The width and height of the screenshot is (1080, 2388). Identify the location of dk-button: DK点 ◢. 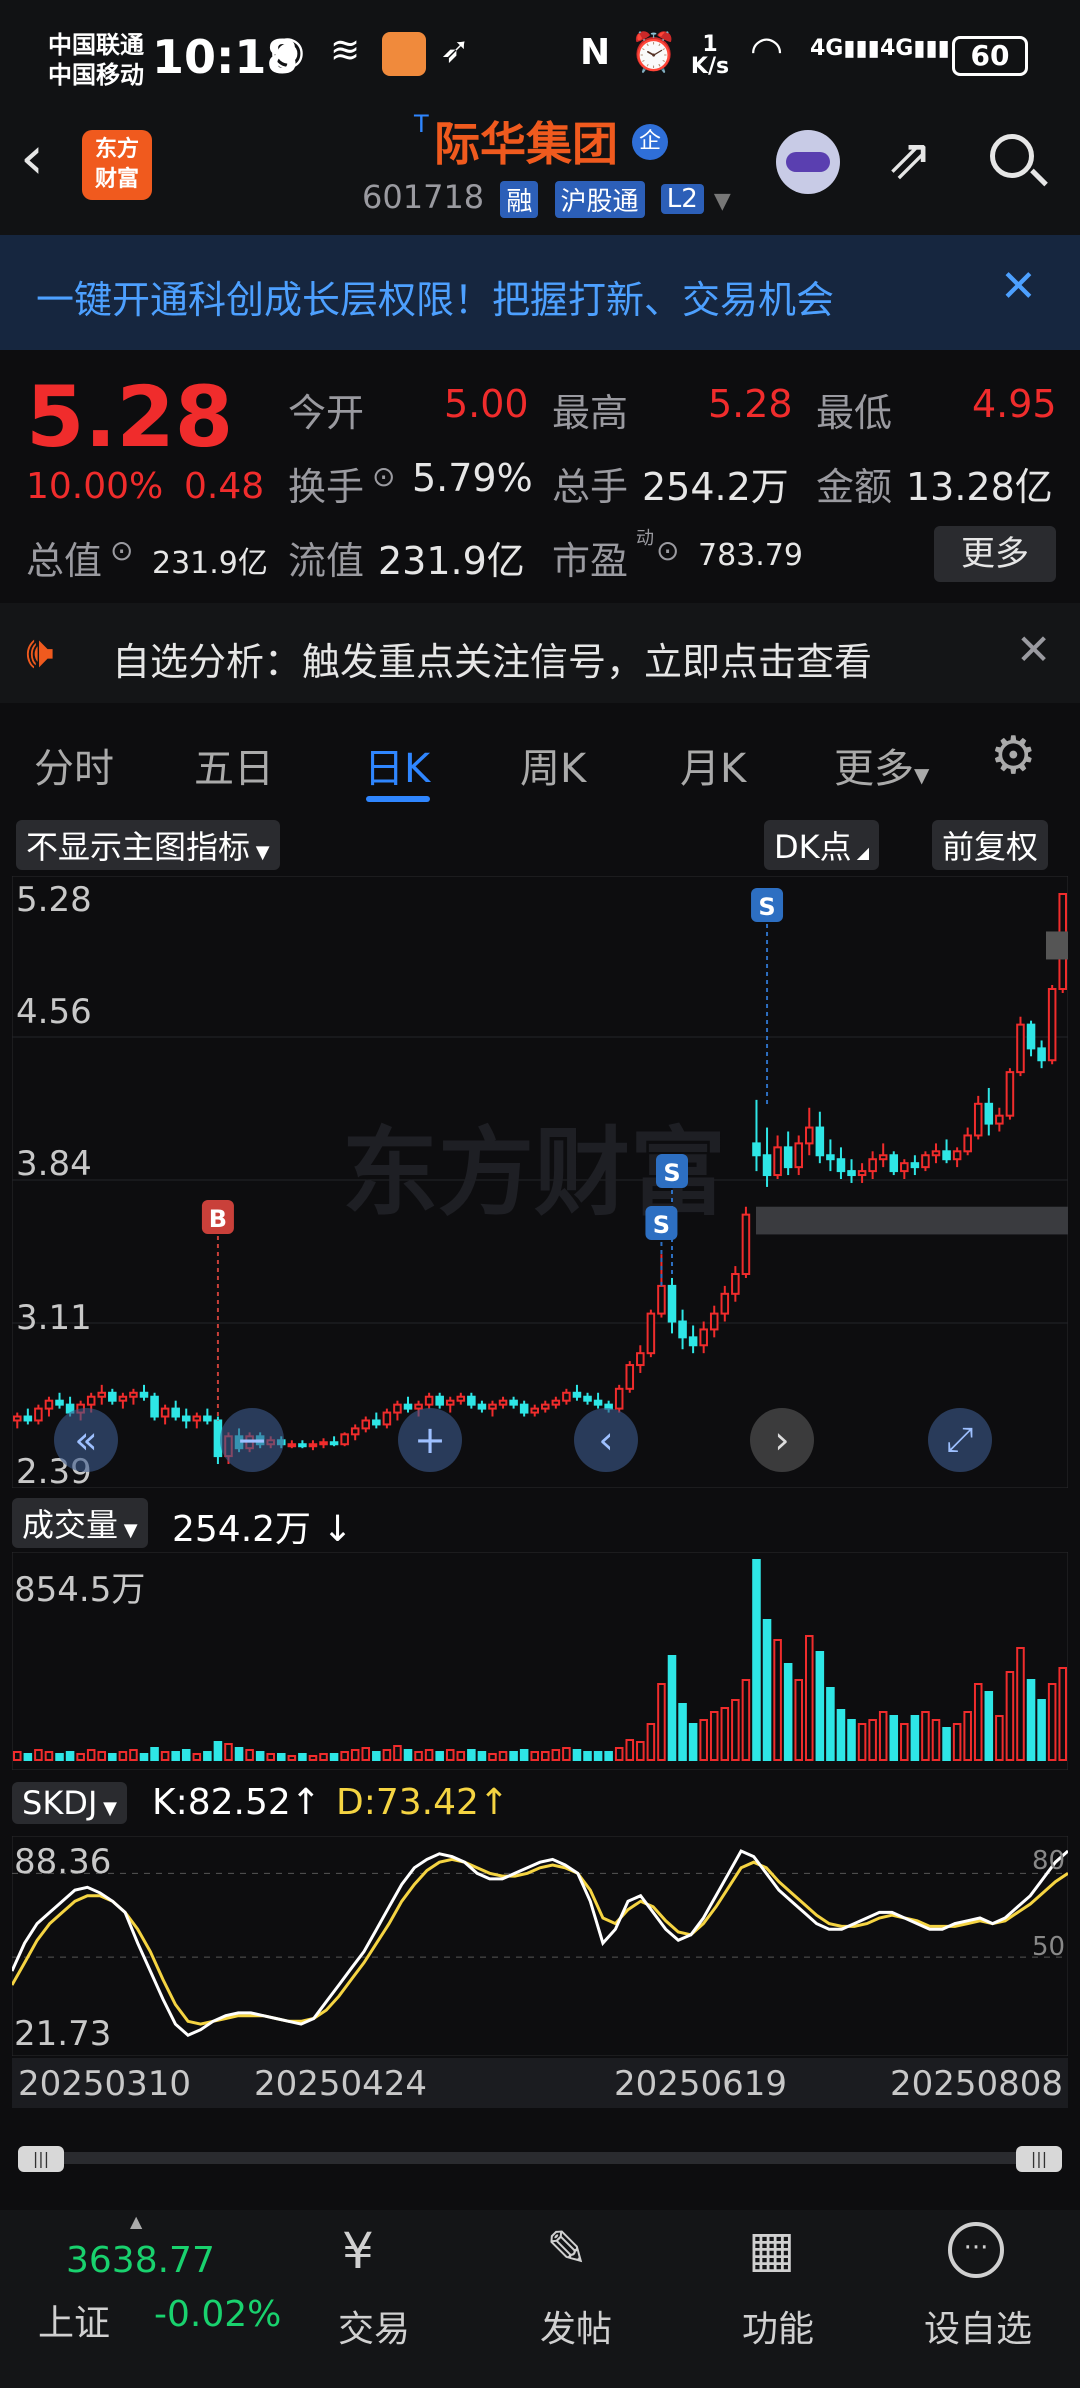
(822, 845).